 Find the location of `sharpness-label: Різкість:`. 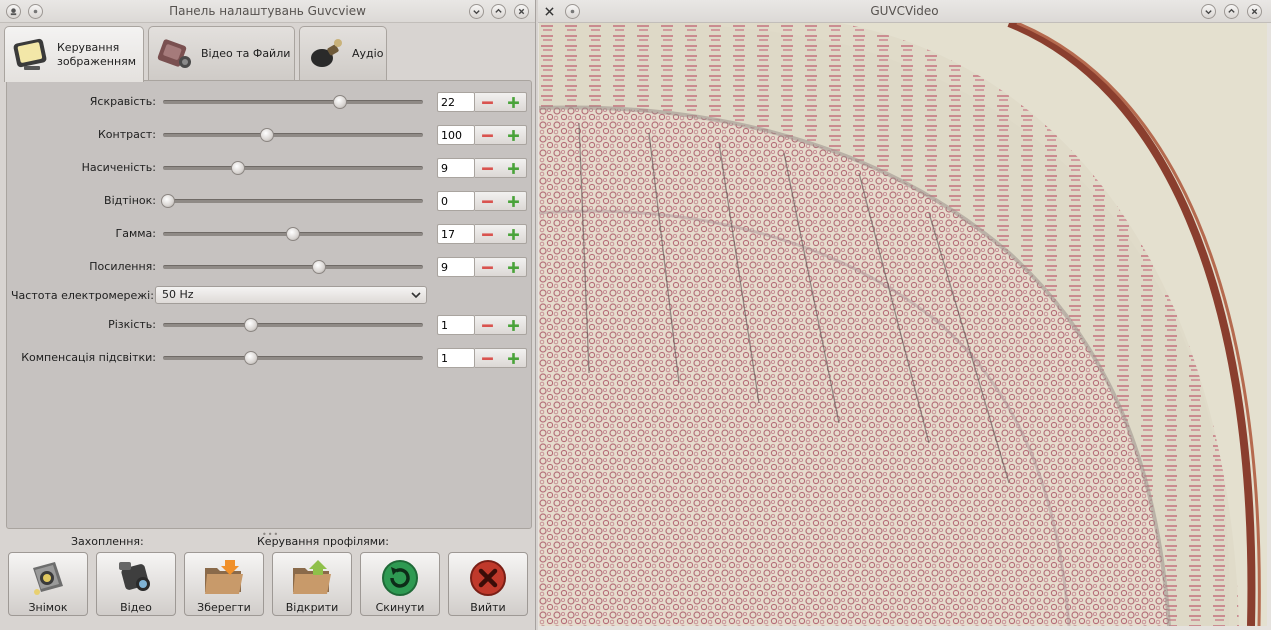

sharpness-label: Різкість: is located at coordinates (132, 324).